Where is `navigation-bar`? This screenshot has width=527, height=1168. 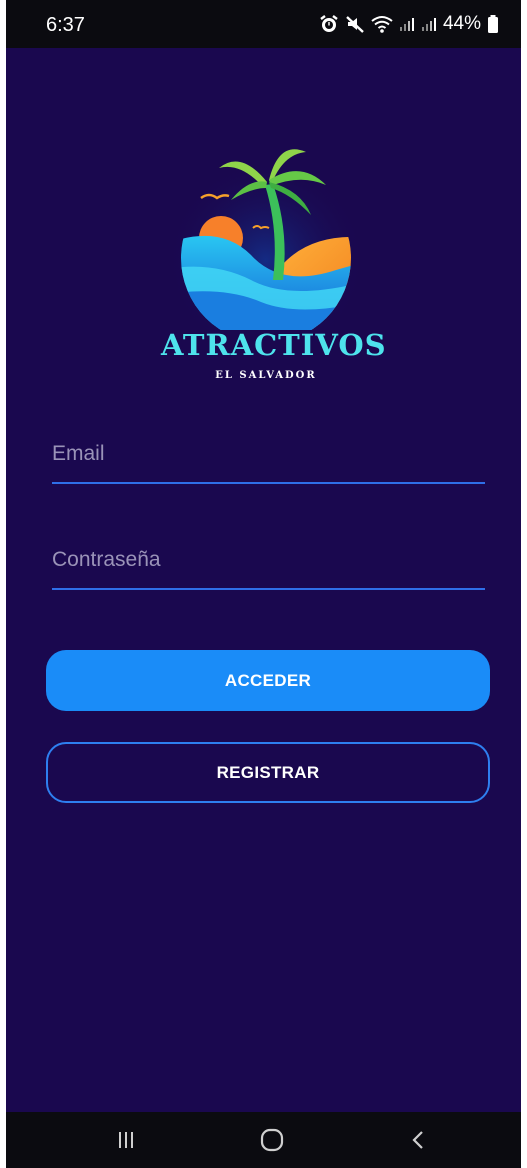 navigation-bar is located at coordinates (263, 1140).